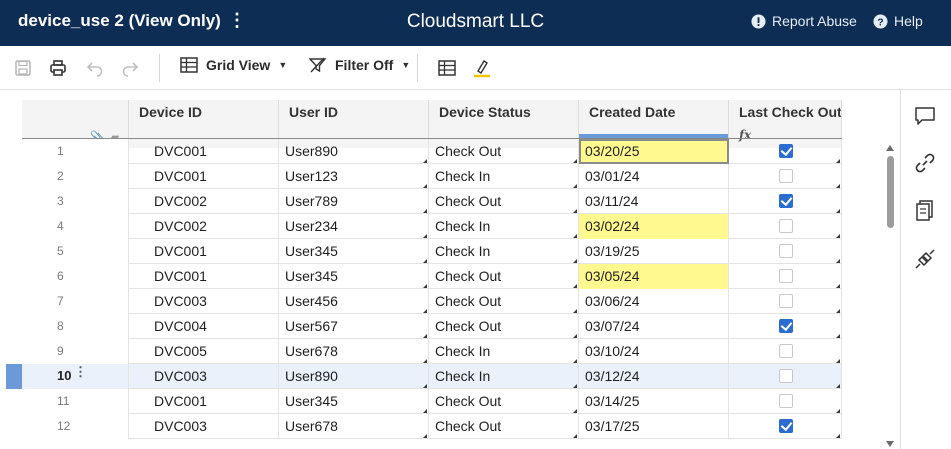  I want to click on row-number: 3, so click(75, 201).